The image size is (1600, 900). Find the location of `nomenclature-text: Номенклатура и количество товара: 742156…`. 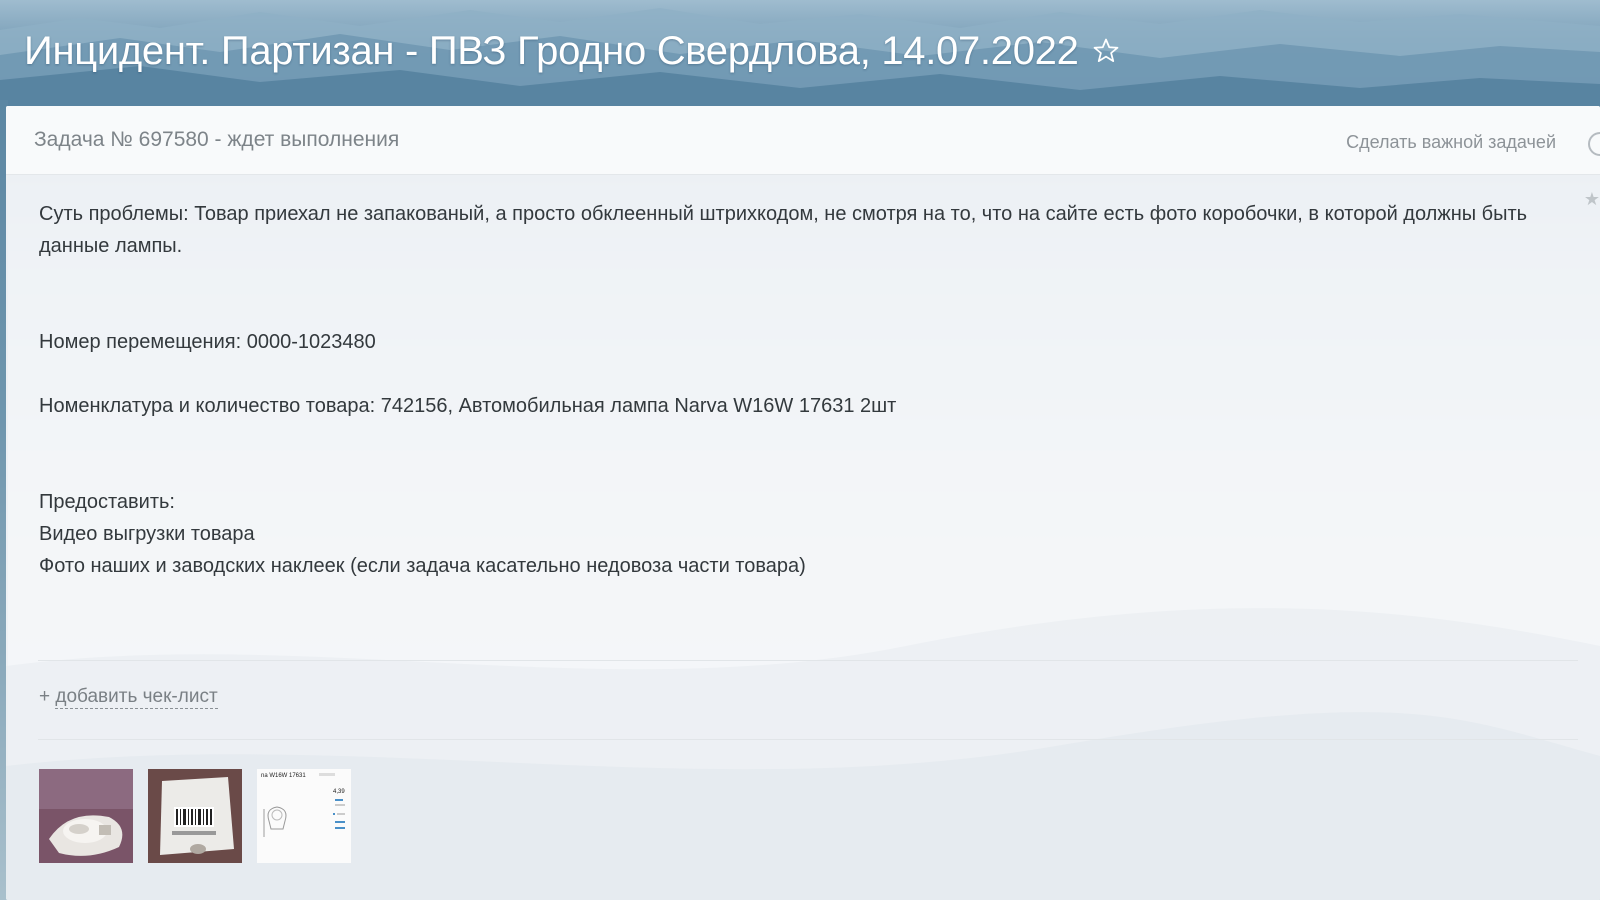

nomenclature-text: Номенклатура и количество товара: 742156… is located at coordinates (468, 406).